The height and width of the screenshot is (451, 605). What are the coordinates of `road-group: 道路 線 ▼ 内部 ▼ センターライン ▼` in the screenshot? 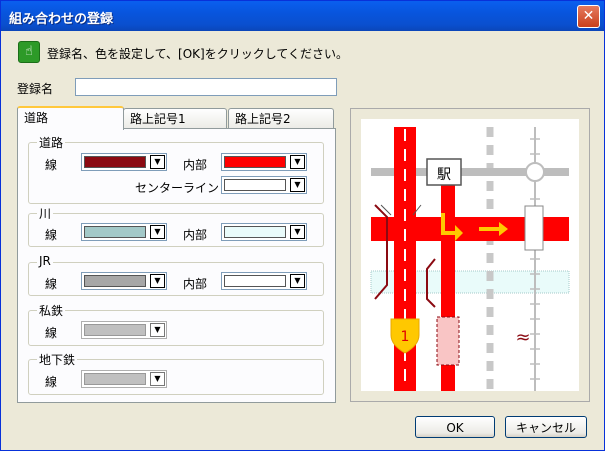 It's located at (176, 169).